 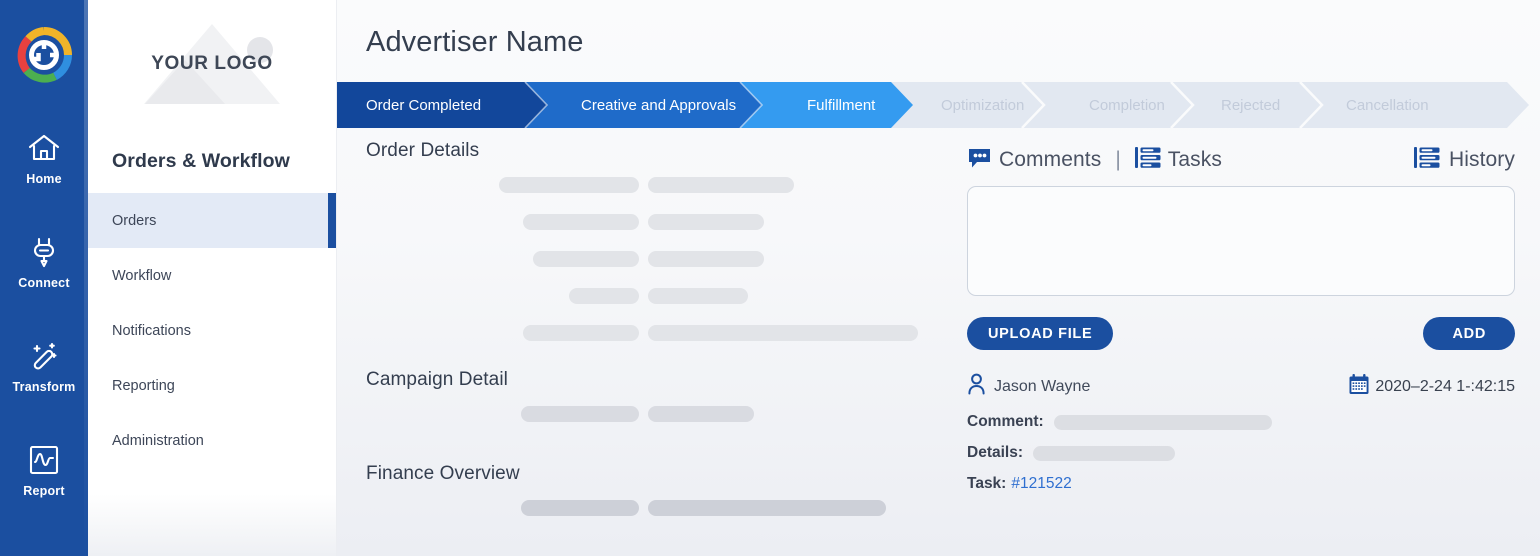 What do you see at coordinates (44, 148) in the screenshot?
I see `home-icon` at bounding box center [44, 148].